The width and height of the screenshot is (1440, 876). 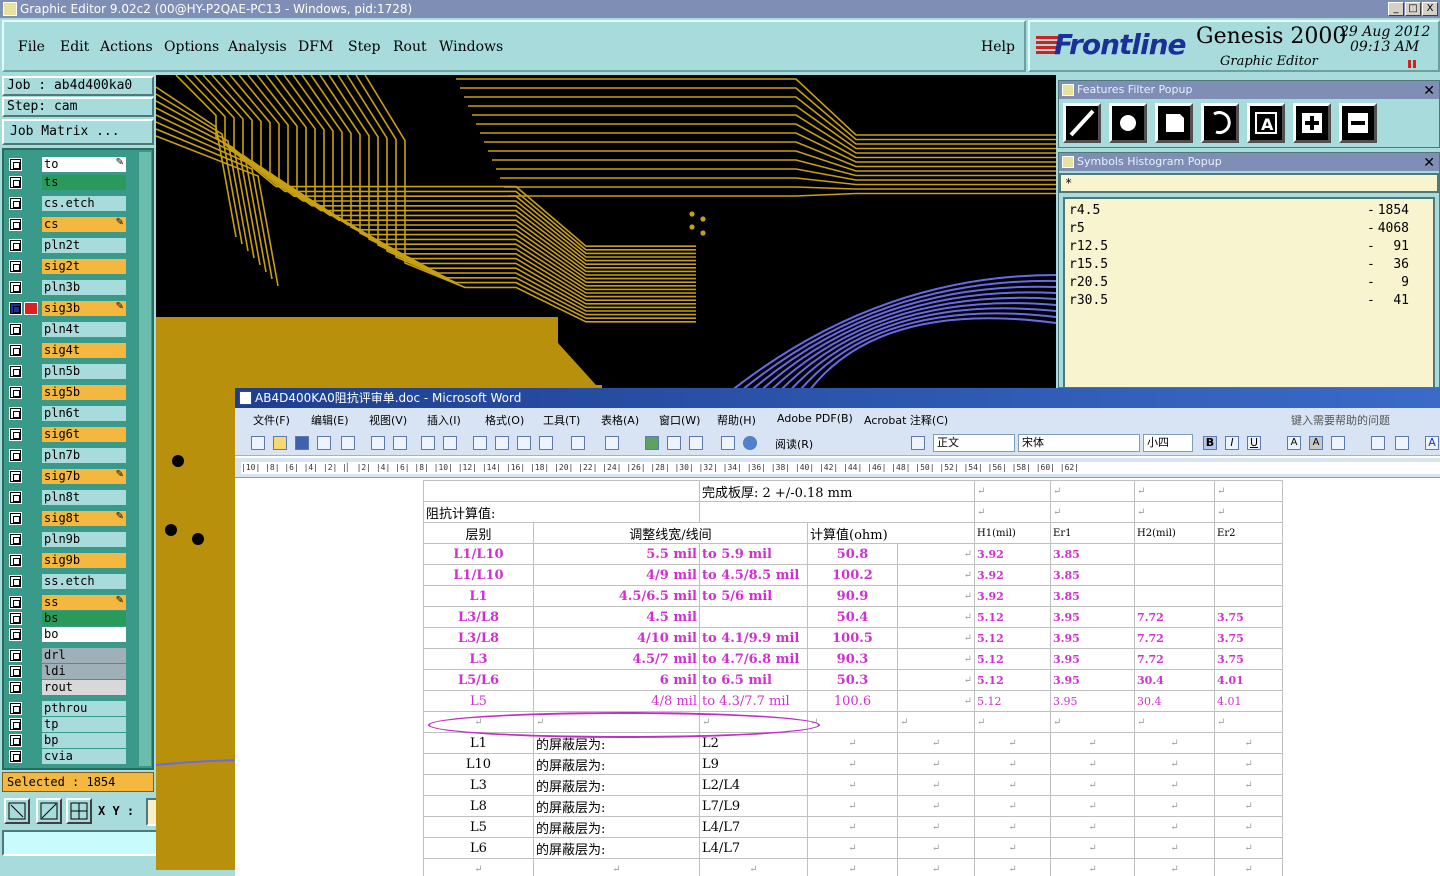 I want to click on layer-row-tp: tp, so click(x=68, y=724).